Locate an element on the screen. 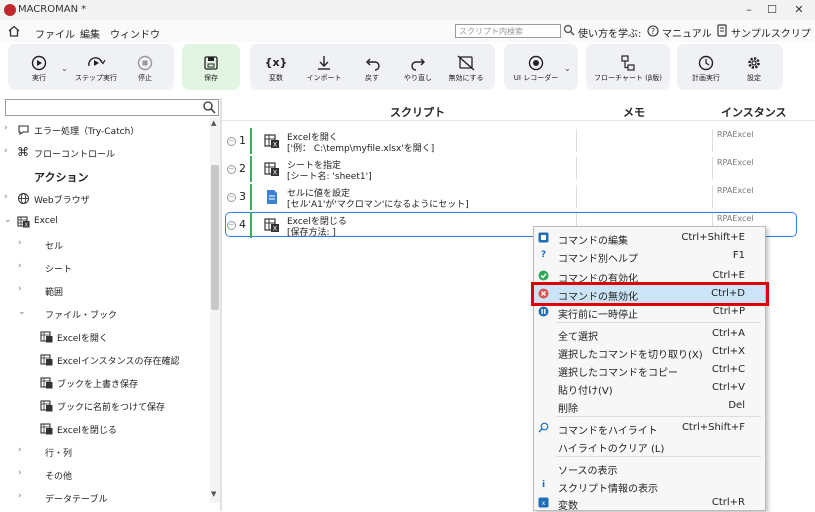 The width and height of the screenshot is (815, 512). globe-icon is located at coordinates (23, 198).